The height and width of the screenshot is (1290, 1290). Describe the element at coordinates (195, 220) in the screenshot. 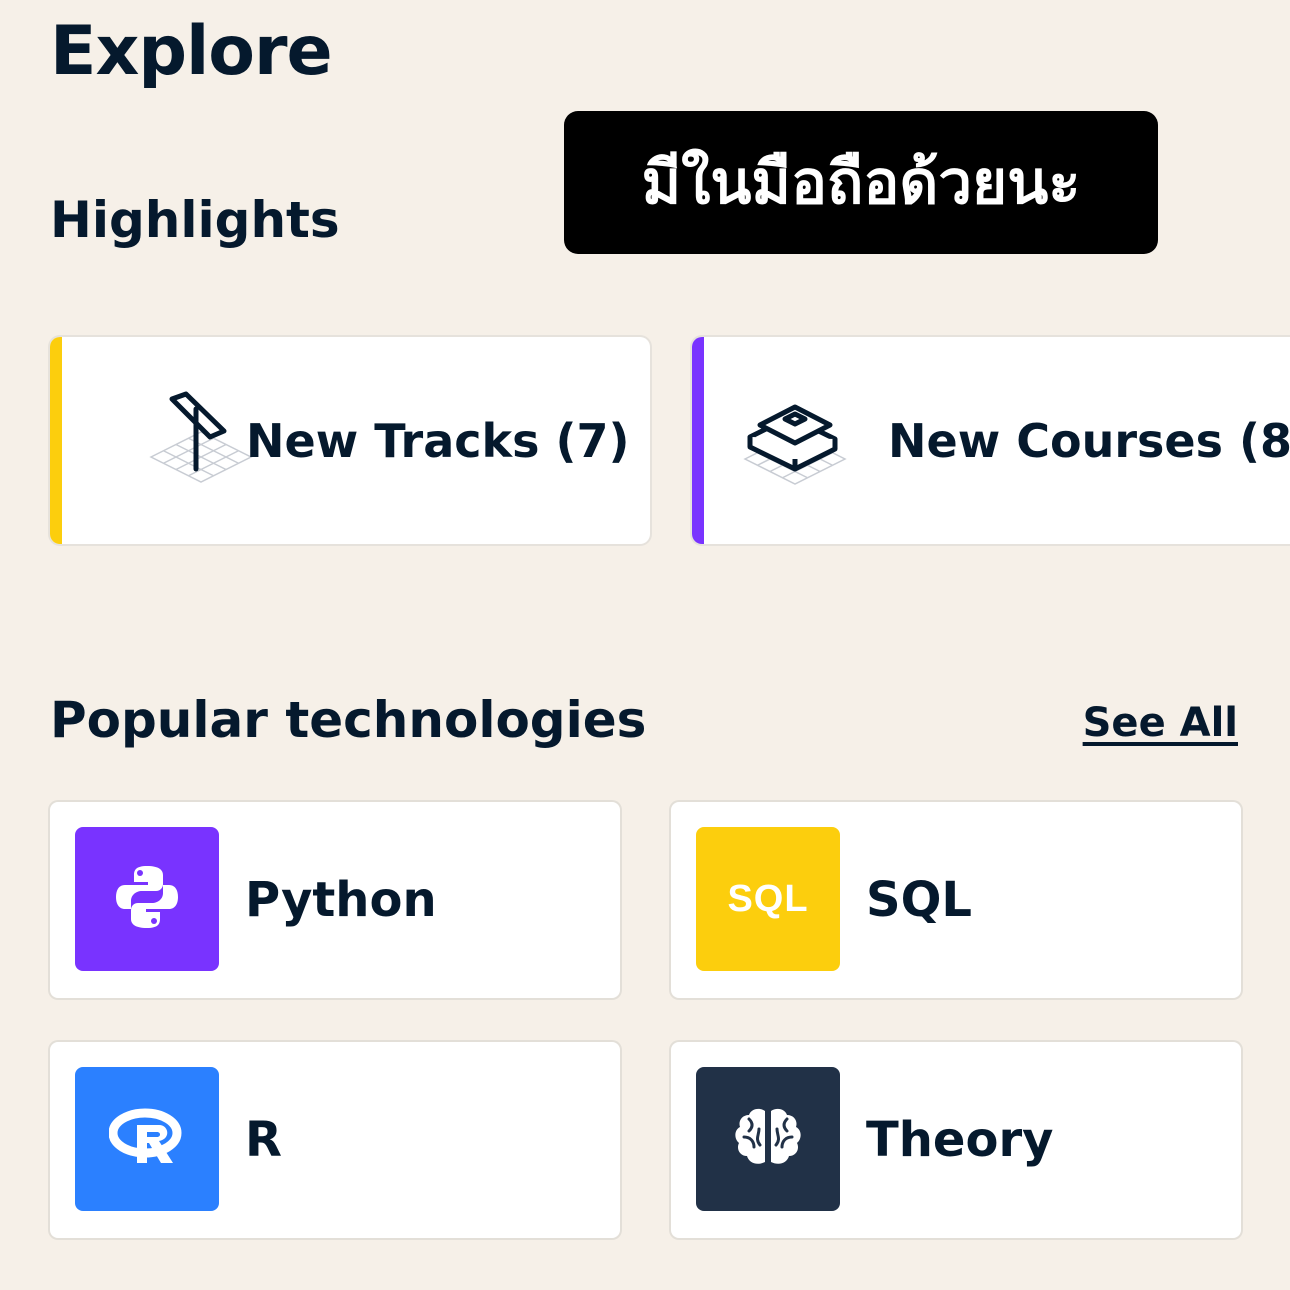

I see `highlights-heading: Highlights` at that location.